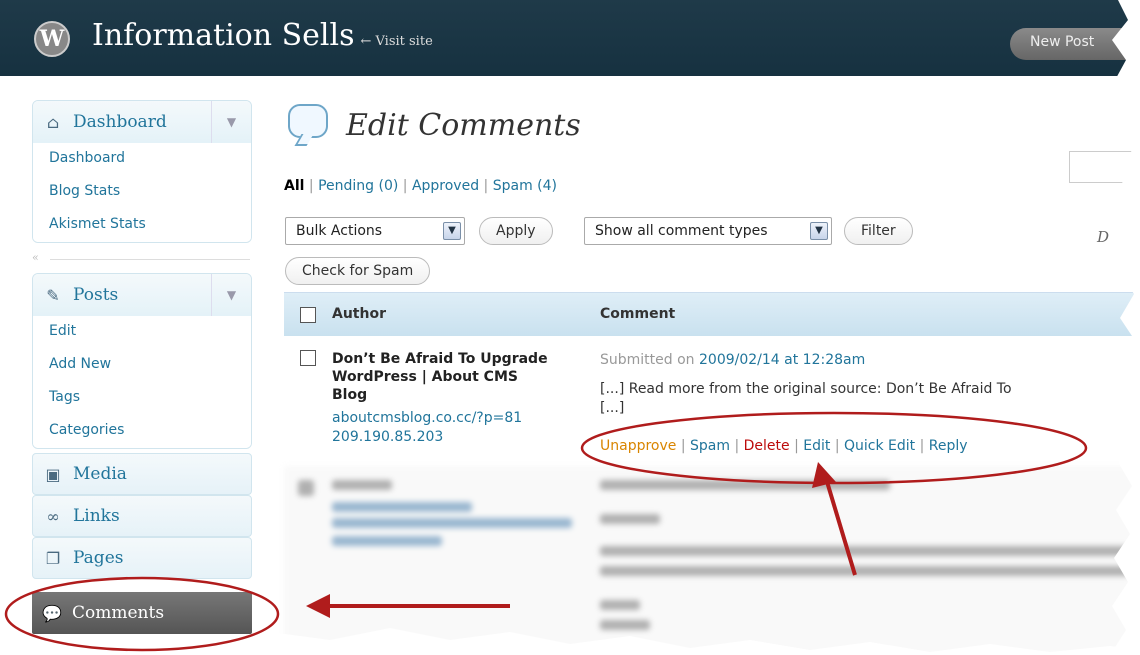 The width and height of the screenshot is (1140, 655). What do you see at coordinates (96, 516) in the screenshot?
I see `menu-links-label: Links` at bounding box center [96, 516].